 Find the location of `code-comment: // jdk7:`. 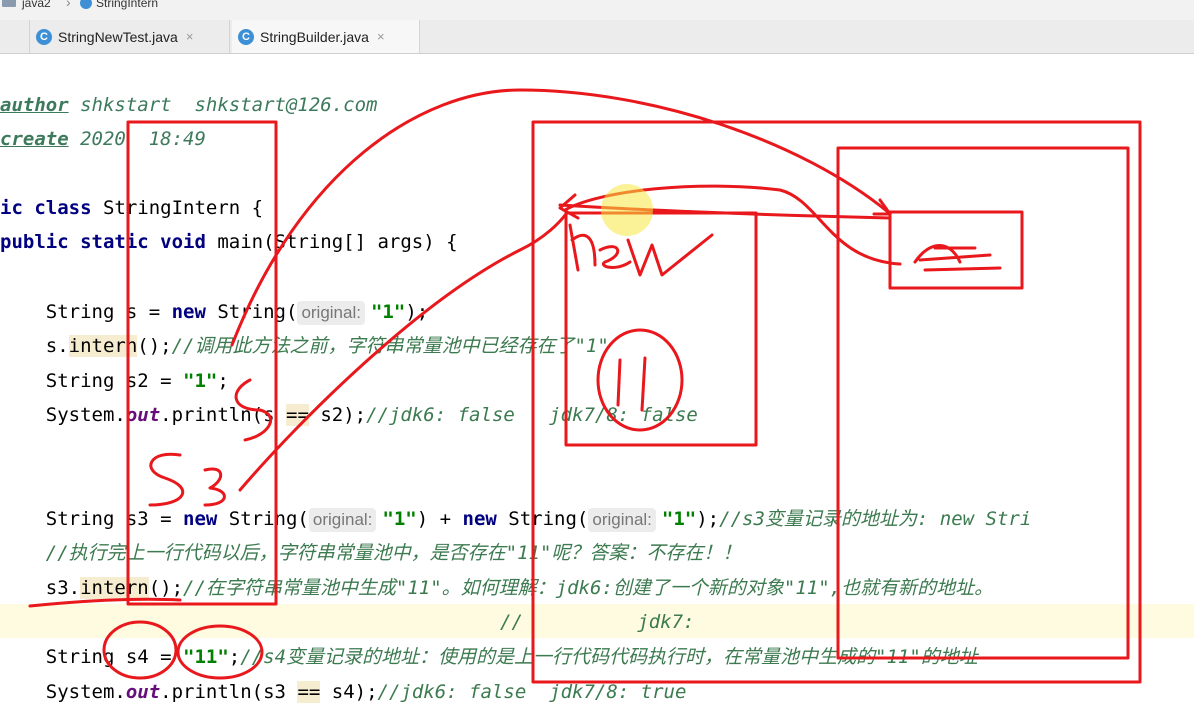

code-comment: // jdk7: is located at coordinates (597, 622).